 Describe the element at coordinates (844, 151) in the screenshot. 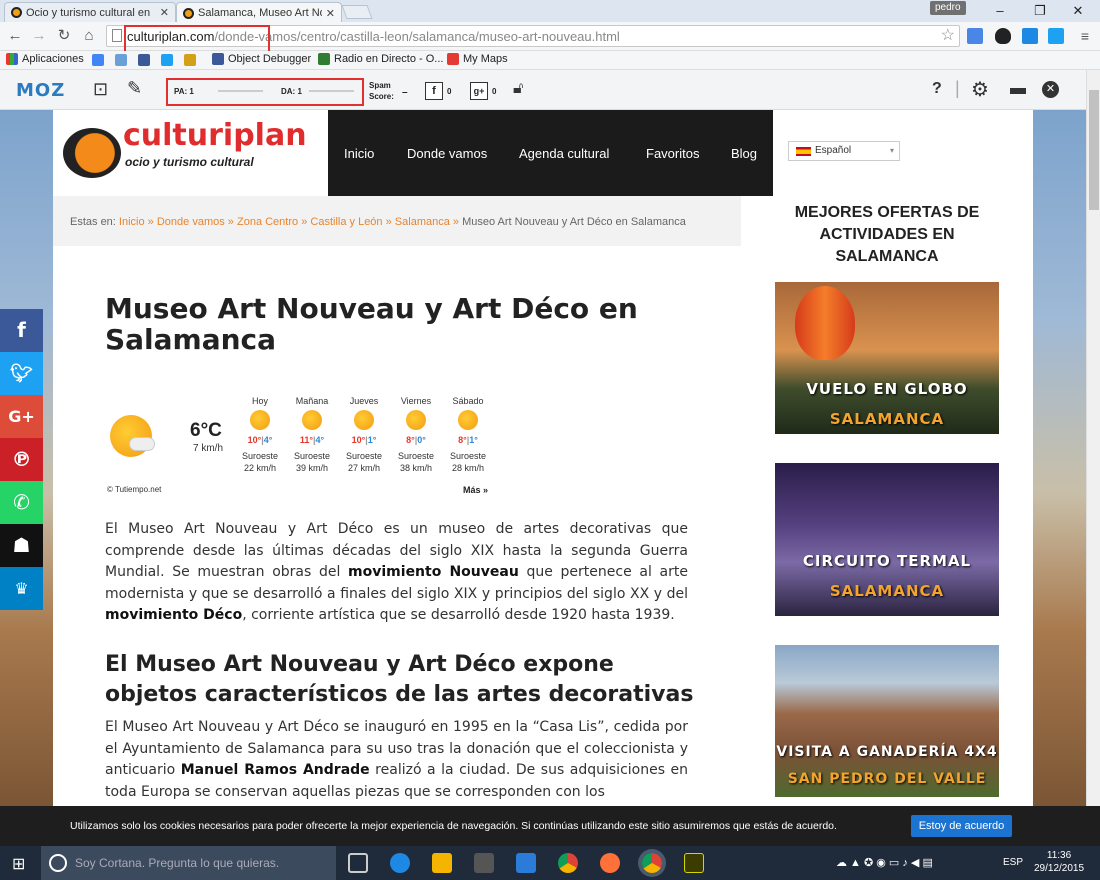

I see `language-select: Español ▾` at that location.